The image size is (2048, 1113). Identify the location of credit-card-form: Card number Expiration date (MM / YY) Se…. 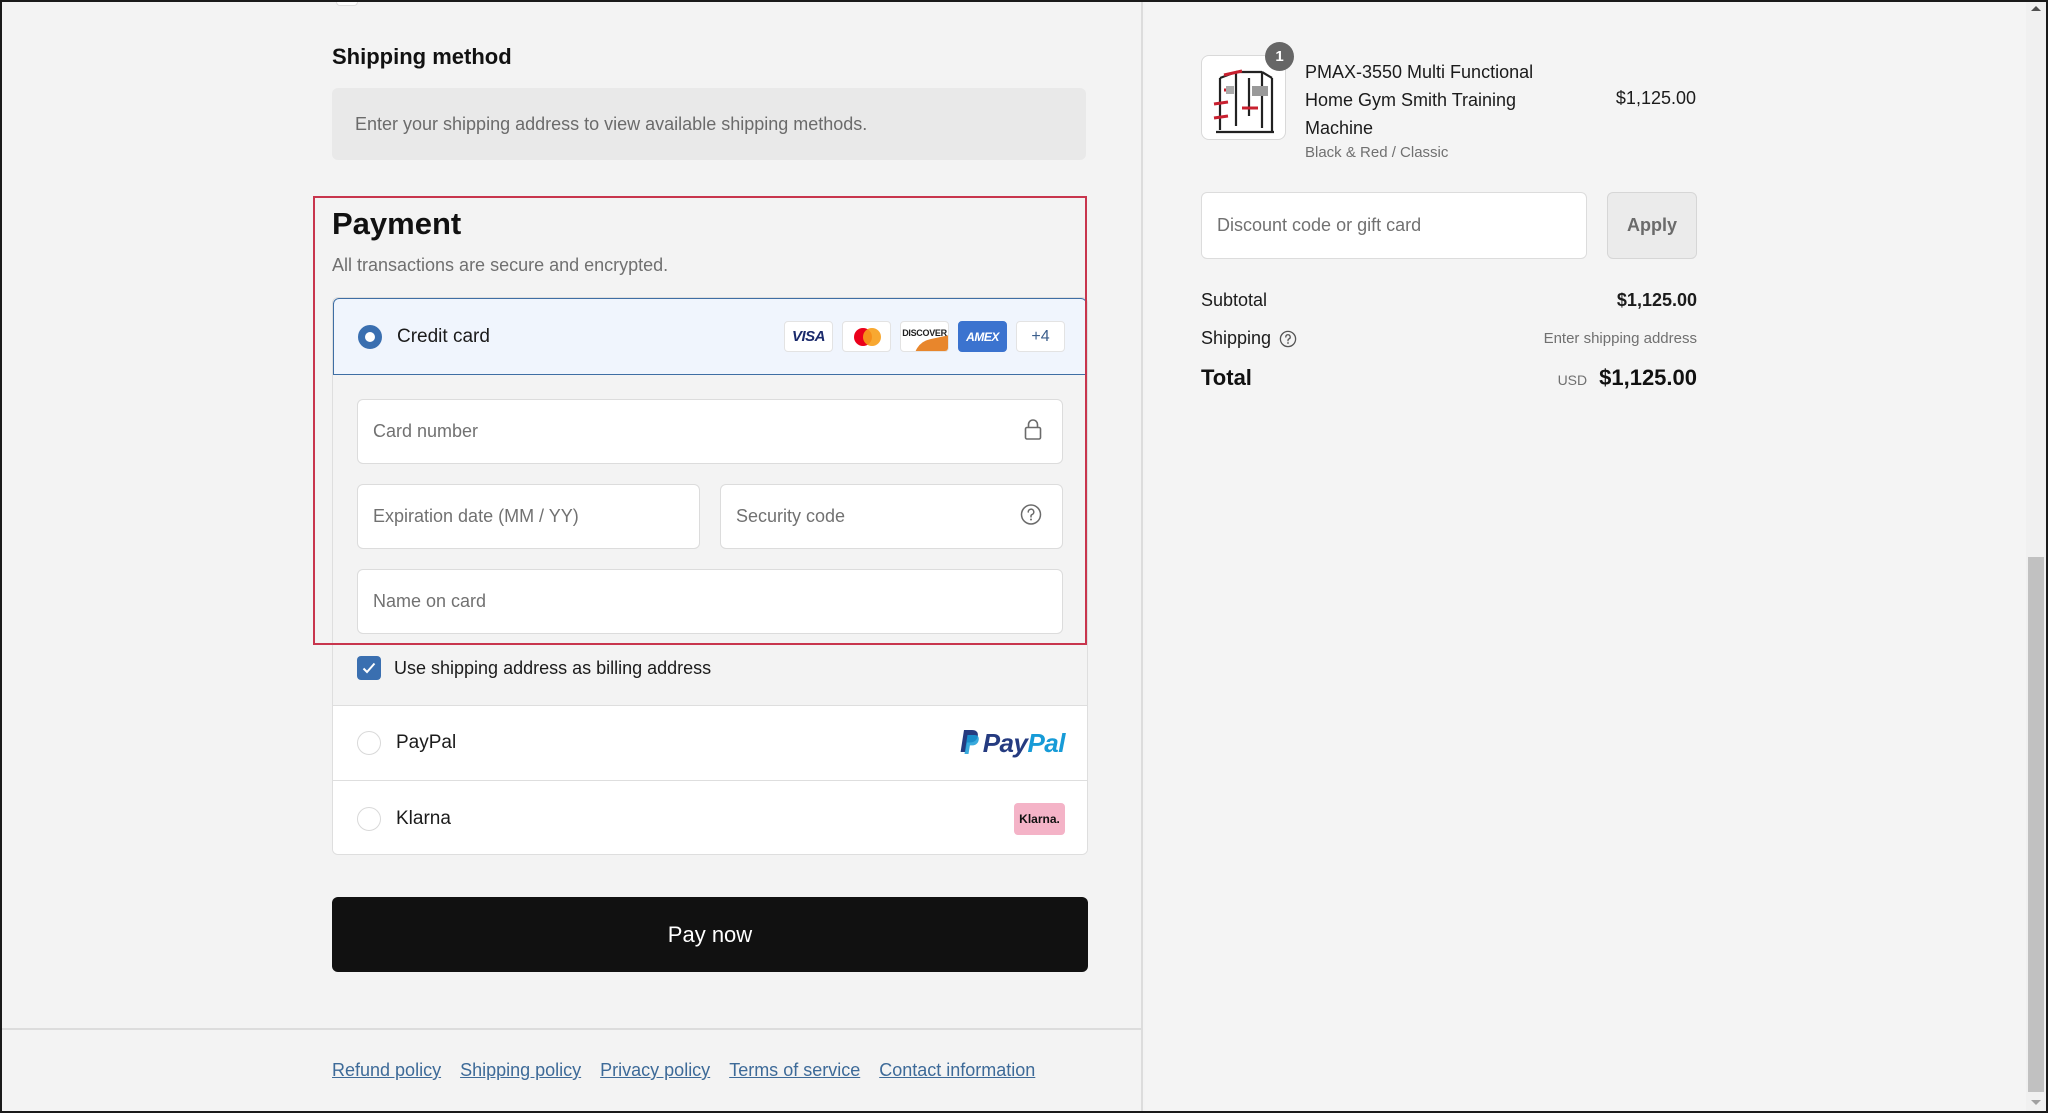
(710, 540).